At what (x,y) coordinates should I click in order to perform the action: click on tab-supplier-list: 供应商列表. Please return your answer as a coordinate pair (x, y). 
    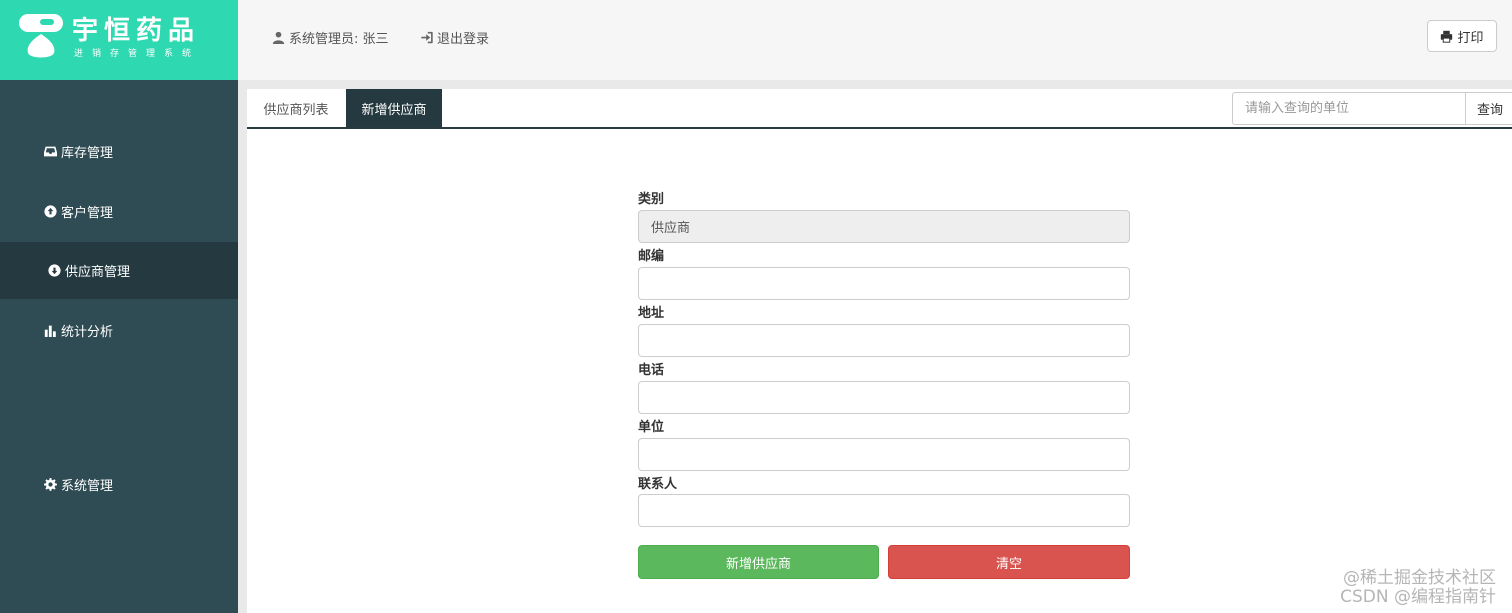
    Looking at the image, I should click on (296, 108).